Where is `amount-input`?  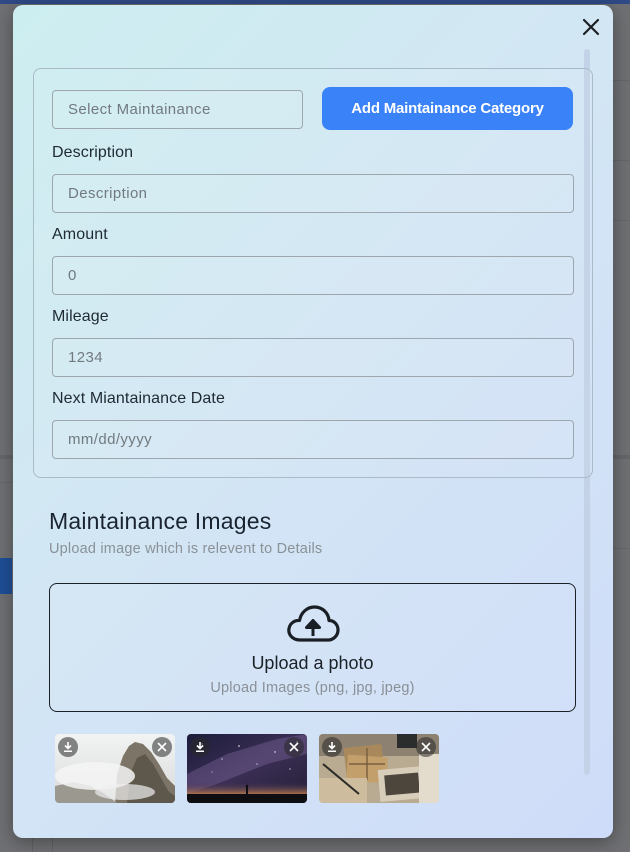
amount-input is located at coordinates (313, 275).